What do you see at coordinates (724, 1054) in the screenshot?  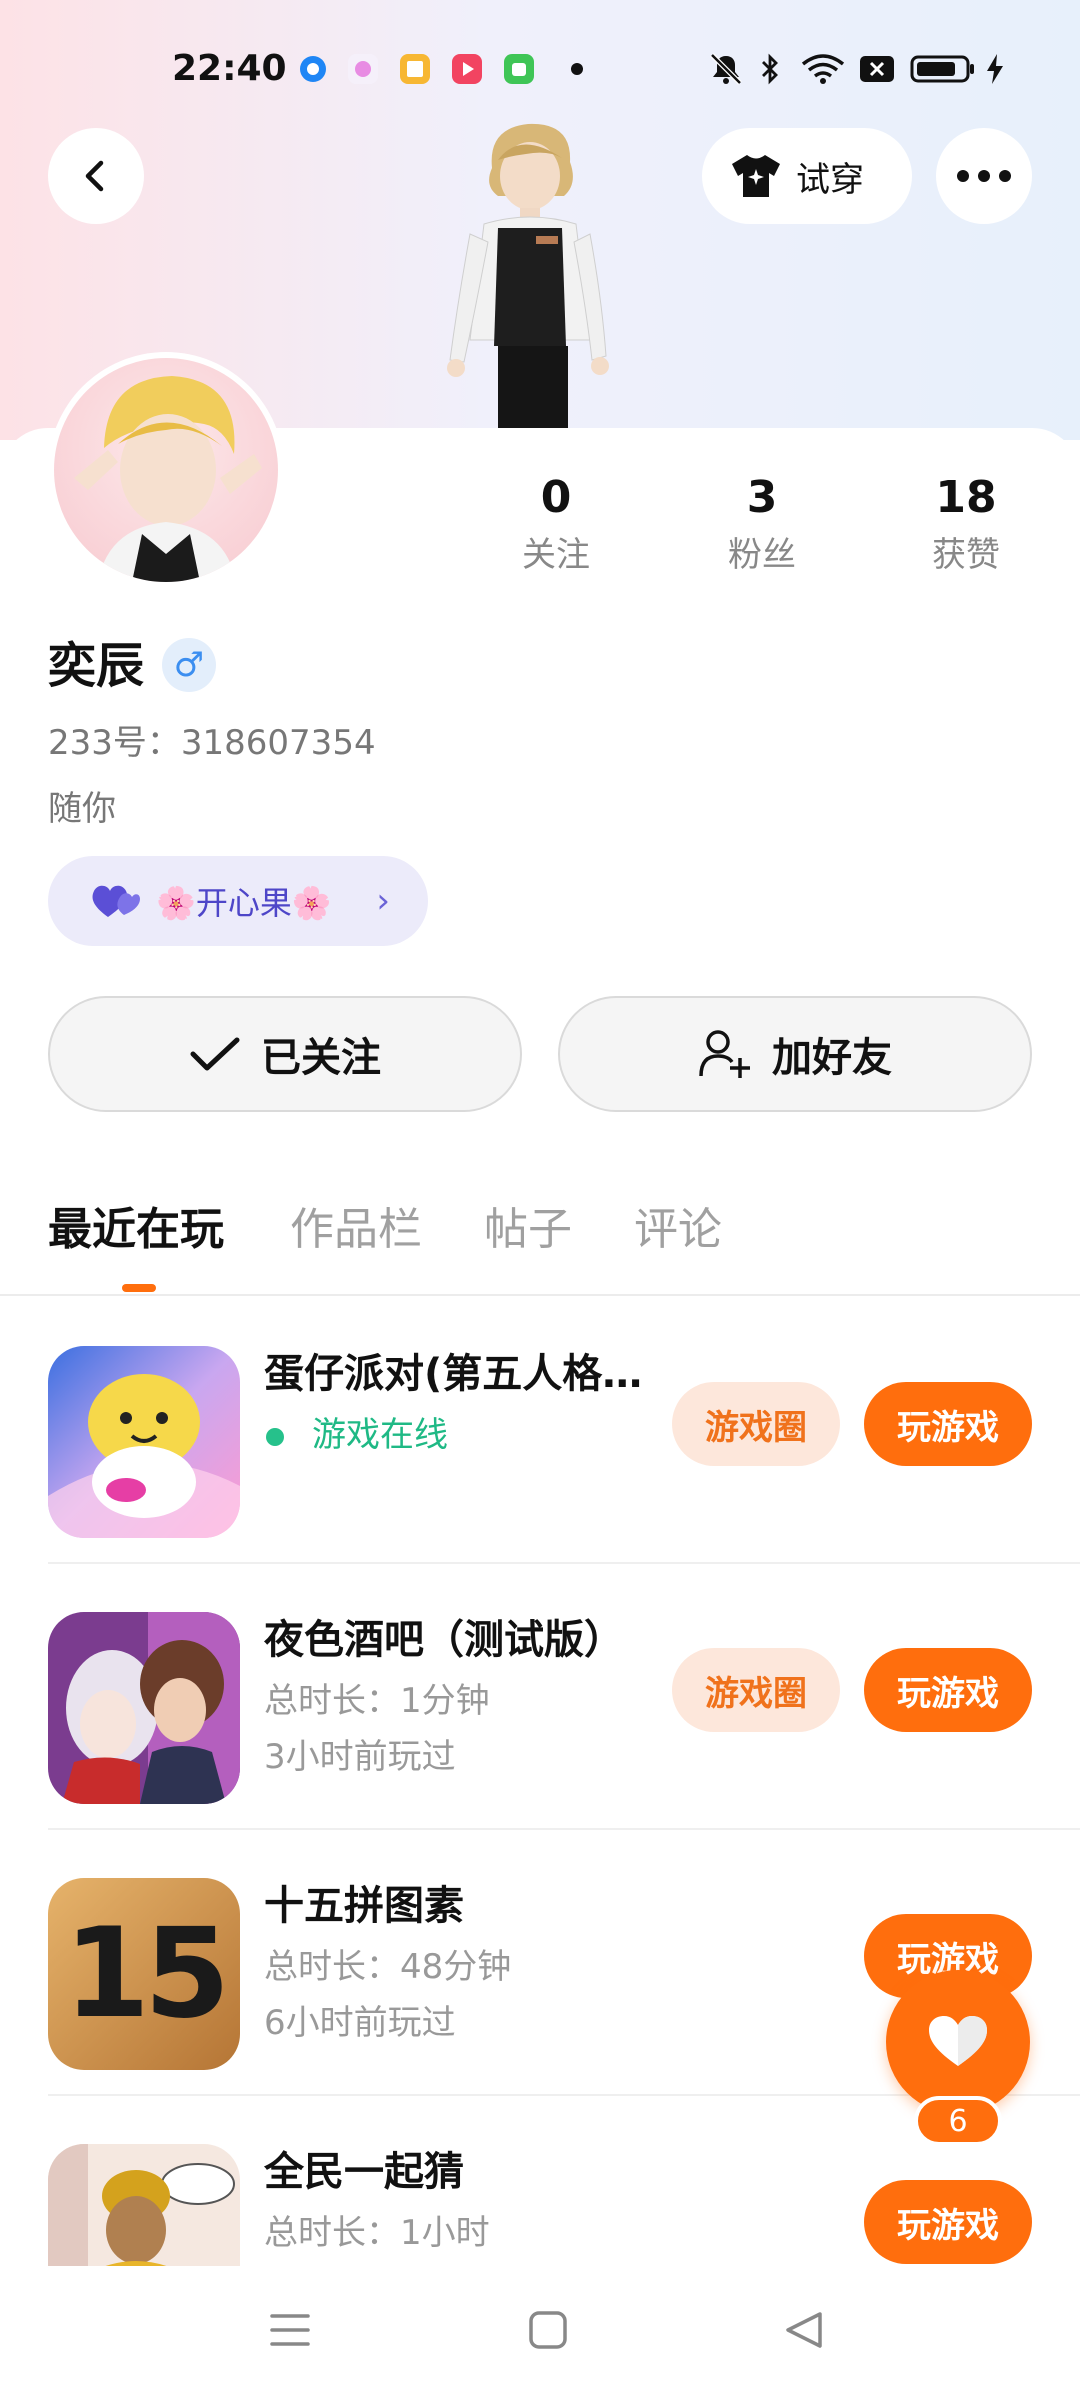 I see `add-user-icon` at bounding box center [724, 1054].